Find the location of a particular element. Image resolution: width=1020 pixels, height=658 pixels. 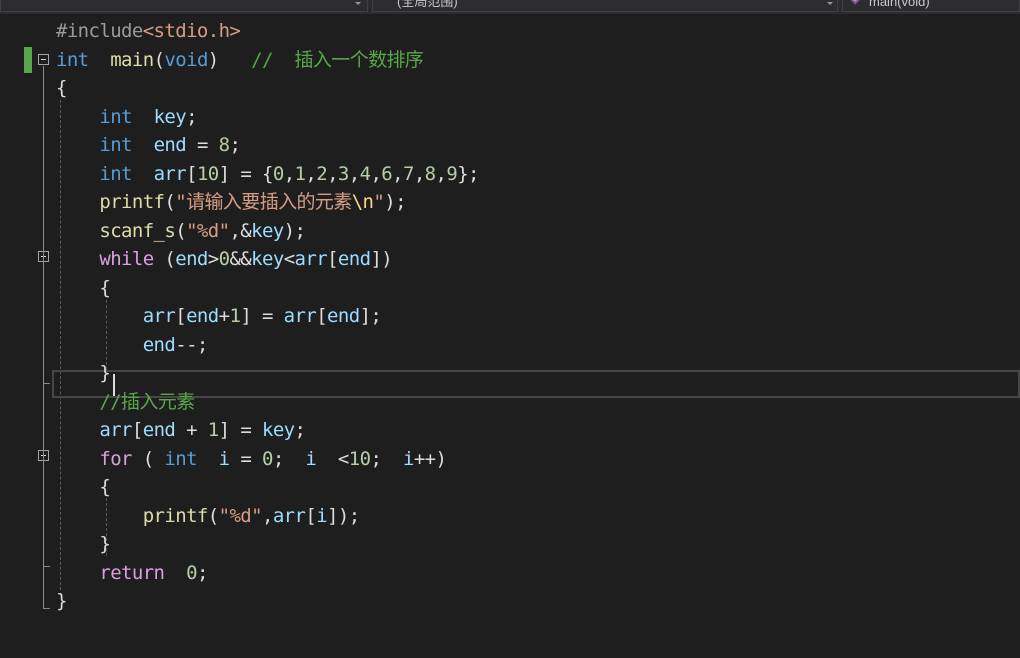

code-token: 10 is located at coordinates (207, 173).